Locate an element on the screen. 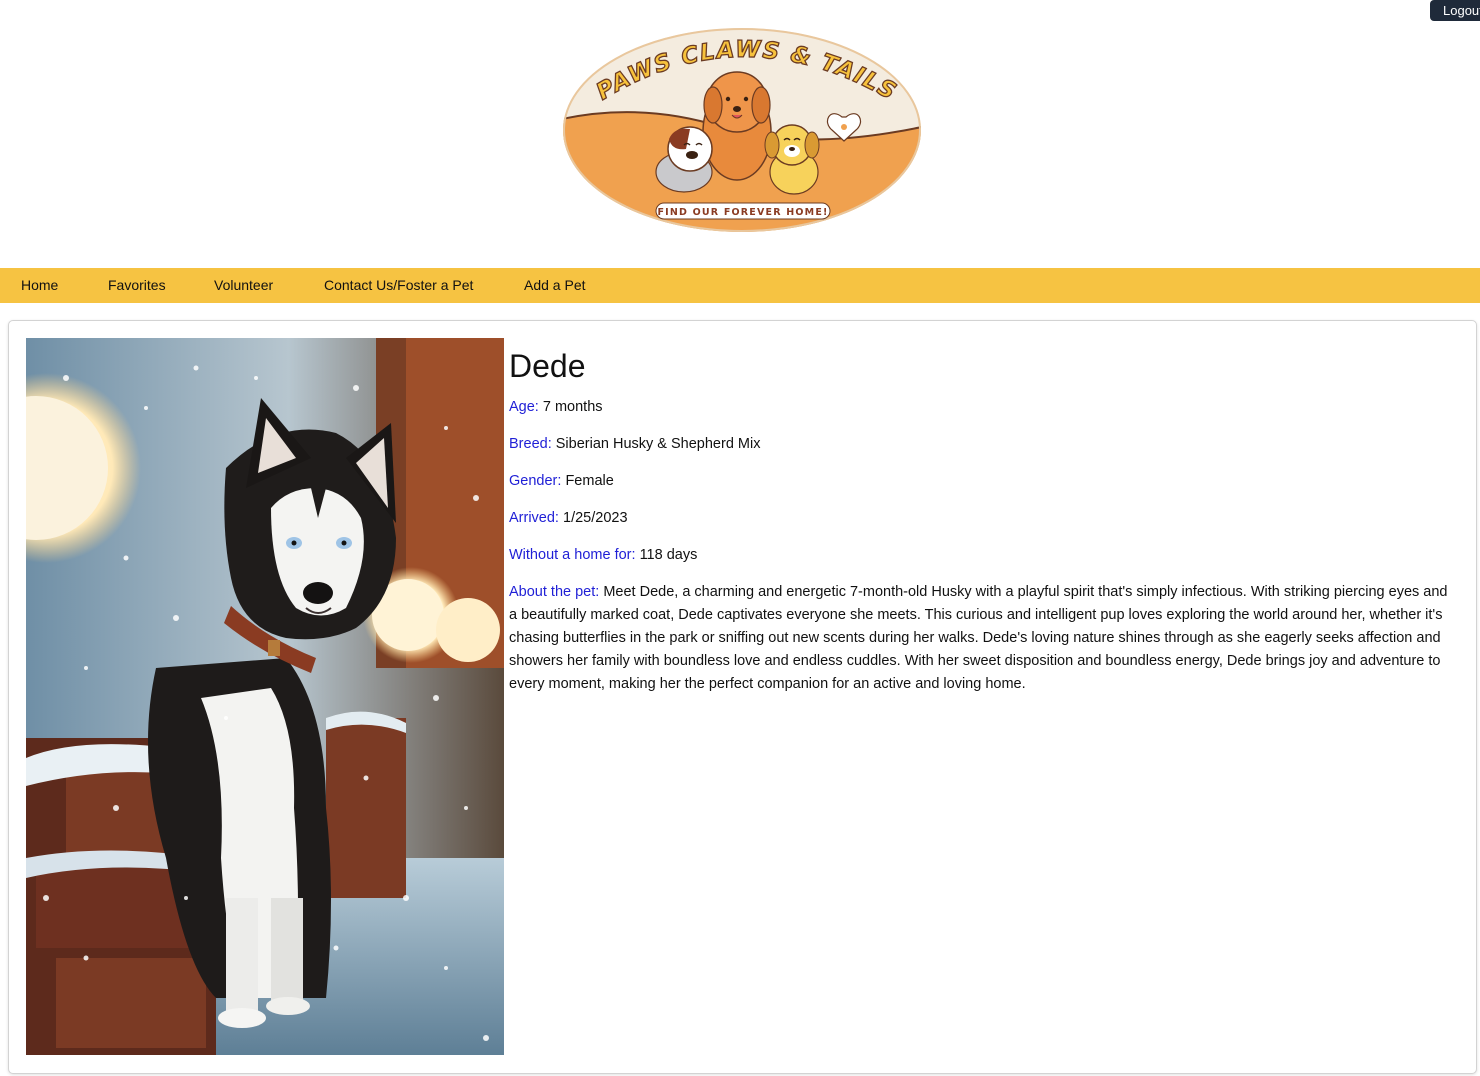 This screenshot has height=1076, width=1480. age-value: 7 months is located at coordinates (572, 407).